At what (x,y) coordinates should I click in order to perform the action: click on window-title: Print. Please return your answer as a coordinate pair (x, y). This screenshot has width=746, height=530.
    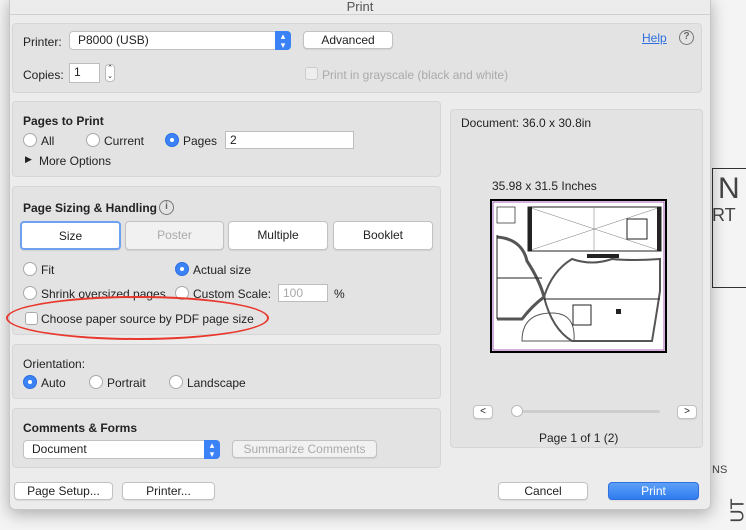
    Looking at the image, I should click on (360, 7).